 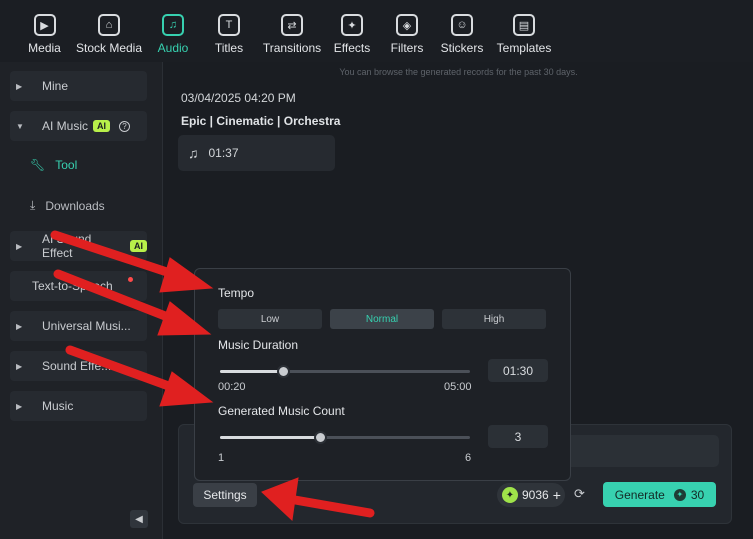 I want to click on duration-slider-thumb, so click(x=283, y=371).